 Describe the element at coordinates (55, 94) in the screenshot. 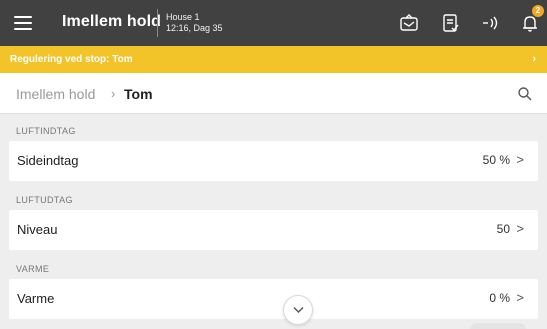

I see `breadcrumb-root: Imellem hold` at that location.